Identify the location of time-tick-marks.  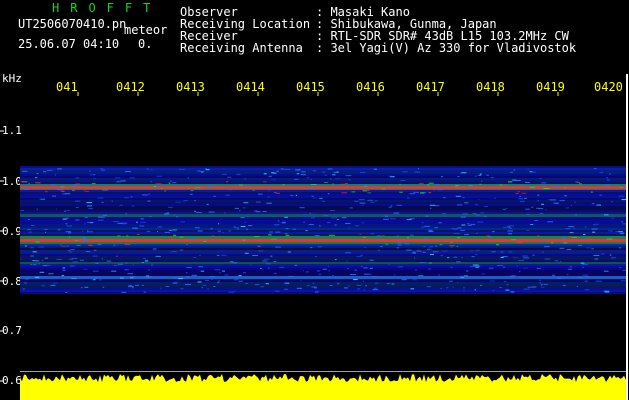
(318, 94).